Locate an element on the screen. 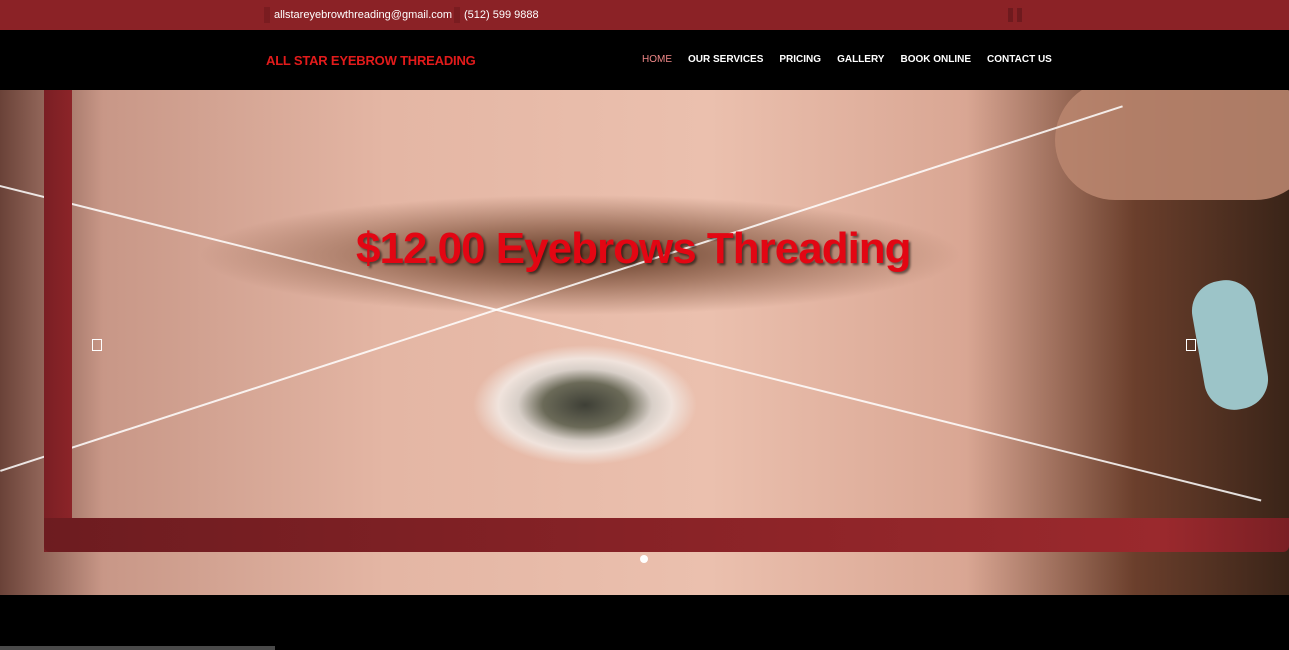  site-logo: ALL STAR EYEBROW THREADING is located at coordinates (371, 60).